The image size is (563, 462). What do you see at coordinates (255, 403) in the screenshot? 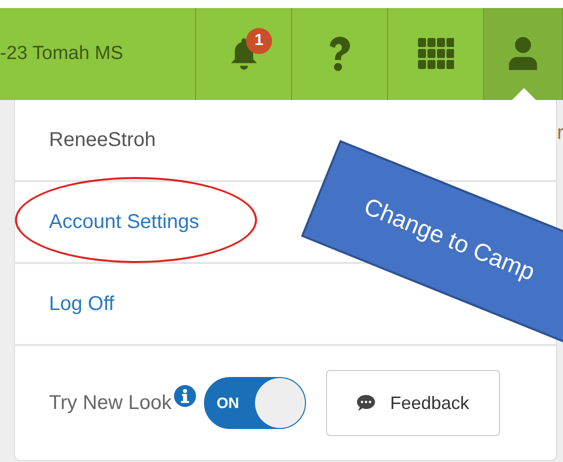
I see `toggle-switch: ON` at bounding box center [255, 403].